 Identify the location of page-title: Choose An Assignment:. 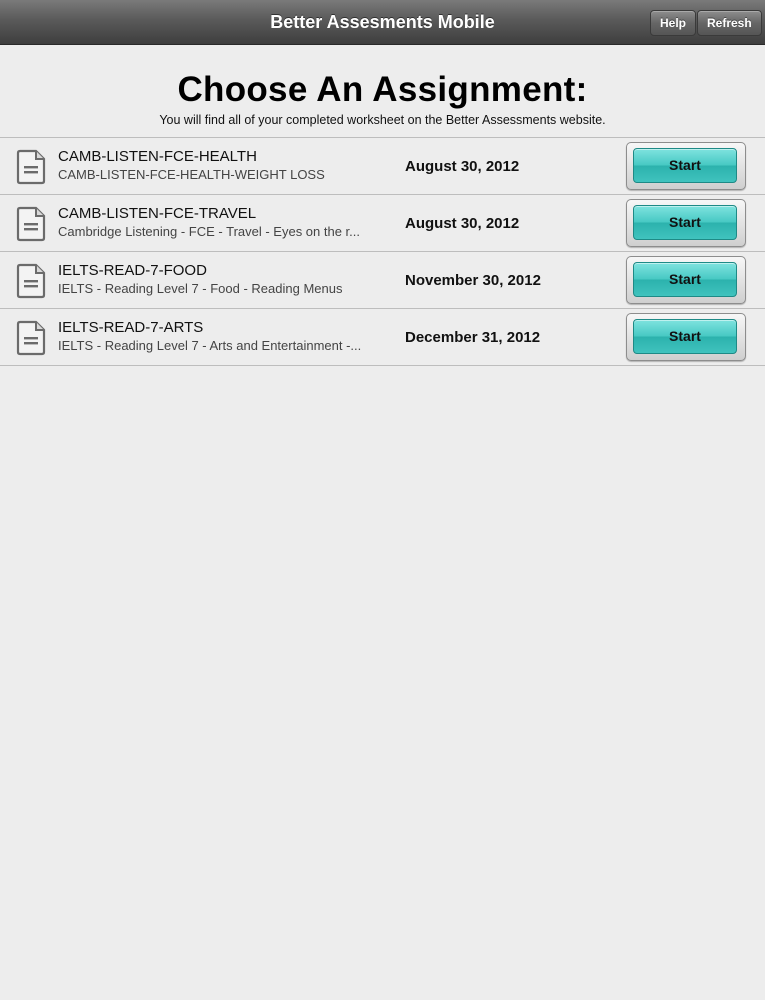
(382, 89).